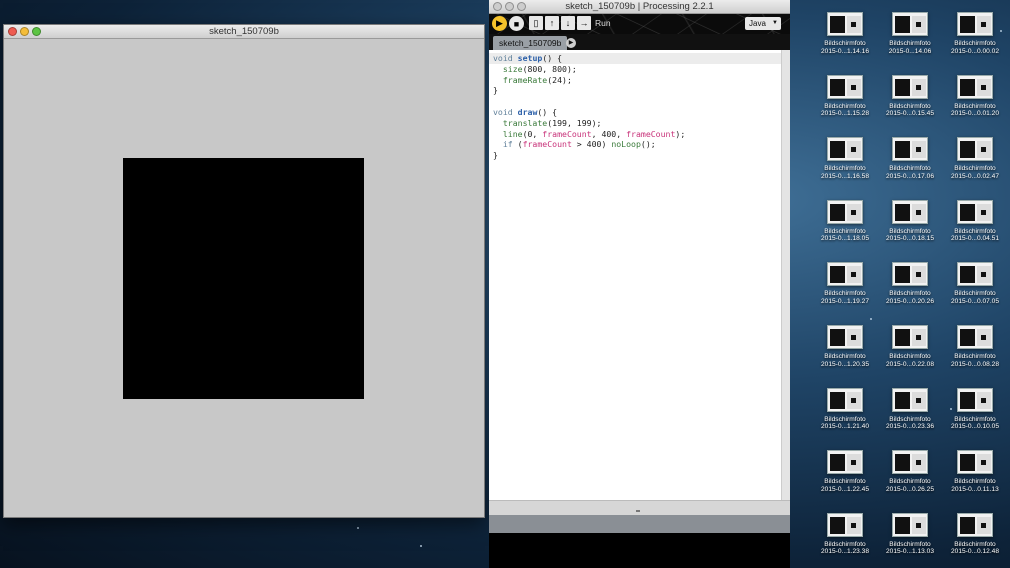 The image size is (1010, 568). I want to click on code-line: void draw() {, so click(635, 112).